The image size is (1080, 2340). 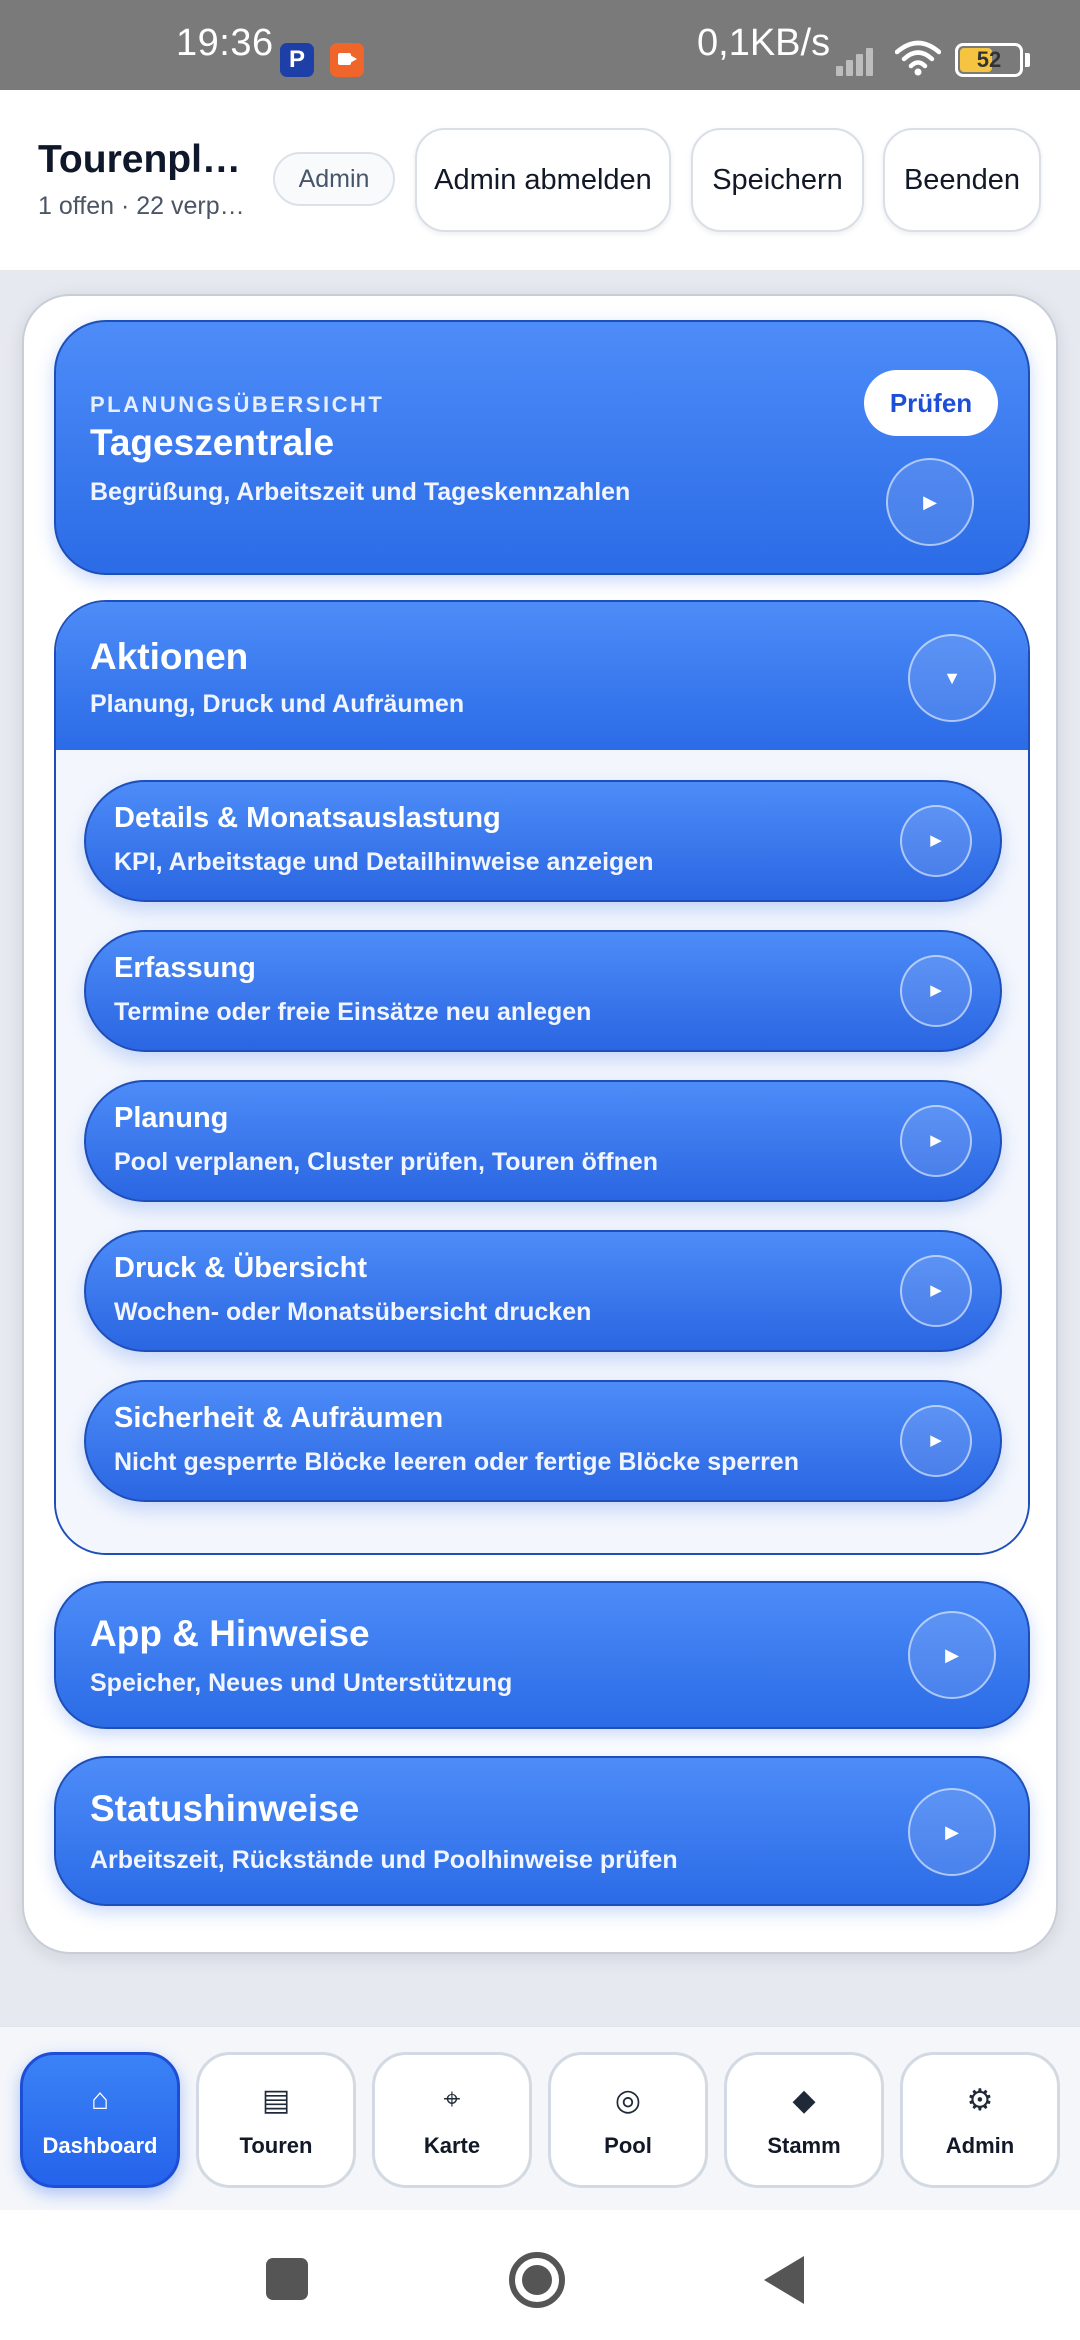 What do you see at coordinates (307, 818) in the screenshot?
I see `action-item-title: Details & Monatsauslastung` at bounding box center [307, 818].